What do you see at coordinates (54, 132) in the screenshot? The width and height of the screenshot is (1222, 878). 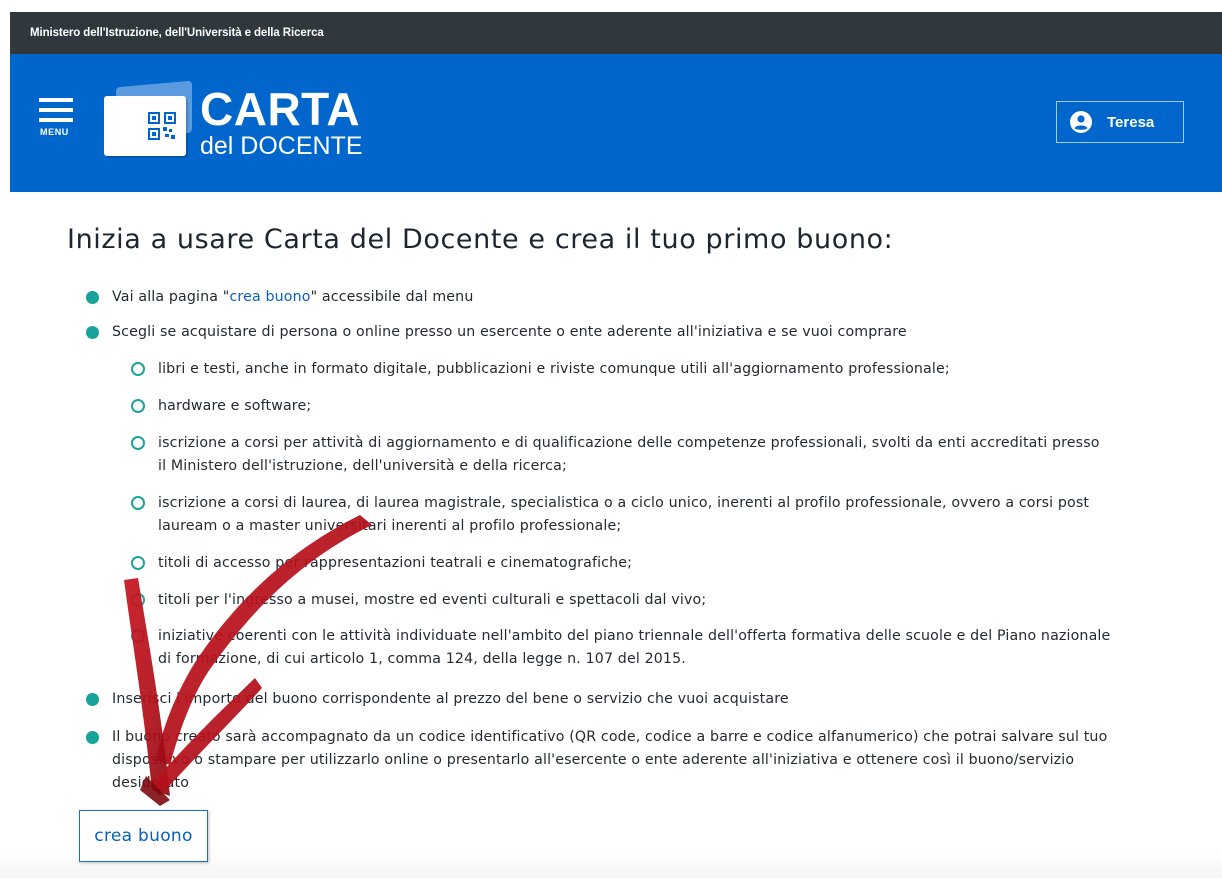 I see `menu-label: MENU` at bounding box center [54, 132].